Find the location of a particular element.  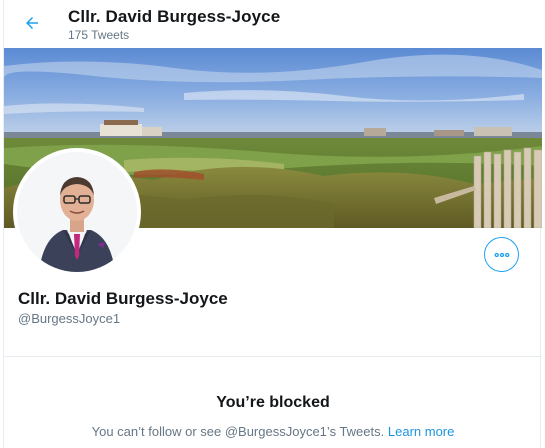

profile-display-name: Cllr. David Burgess-Joyce is located at coordinates (123, 298).